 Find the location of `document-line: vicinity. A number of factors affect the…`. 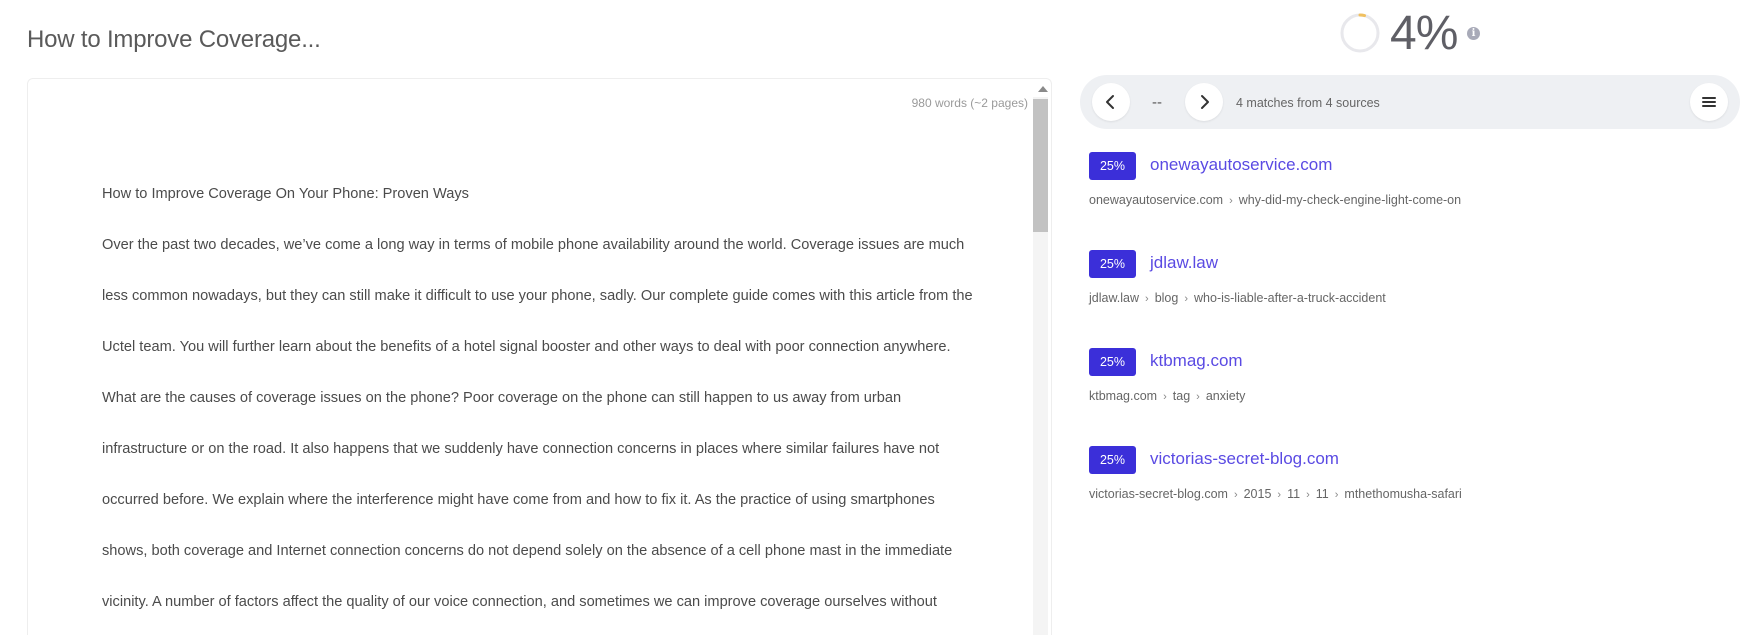

document-line: vicinity. A number of factors affect the… is located at coordinates (519, 602).